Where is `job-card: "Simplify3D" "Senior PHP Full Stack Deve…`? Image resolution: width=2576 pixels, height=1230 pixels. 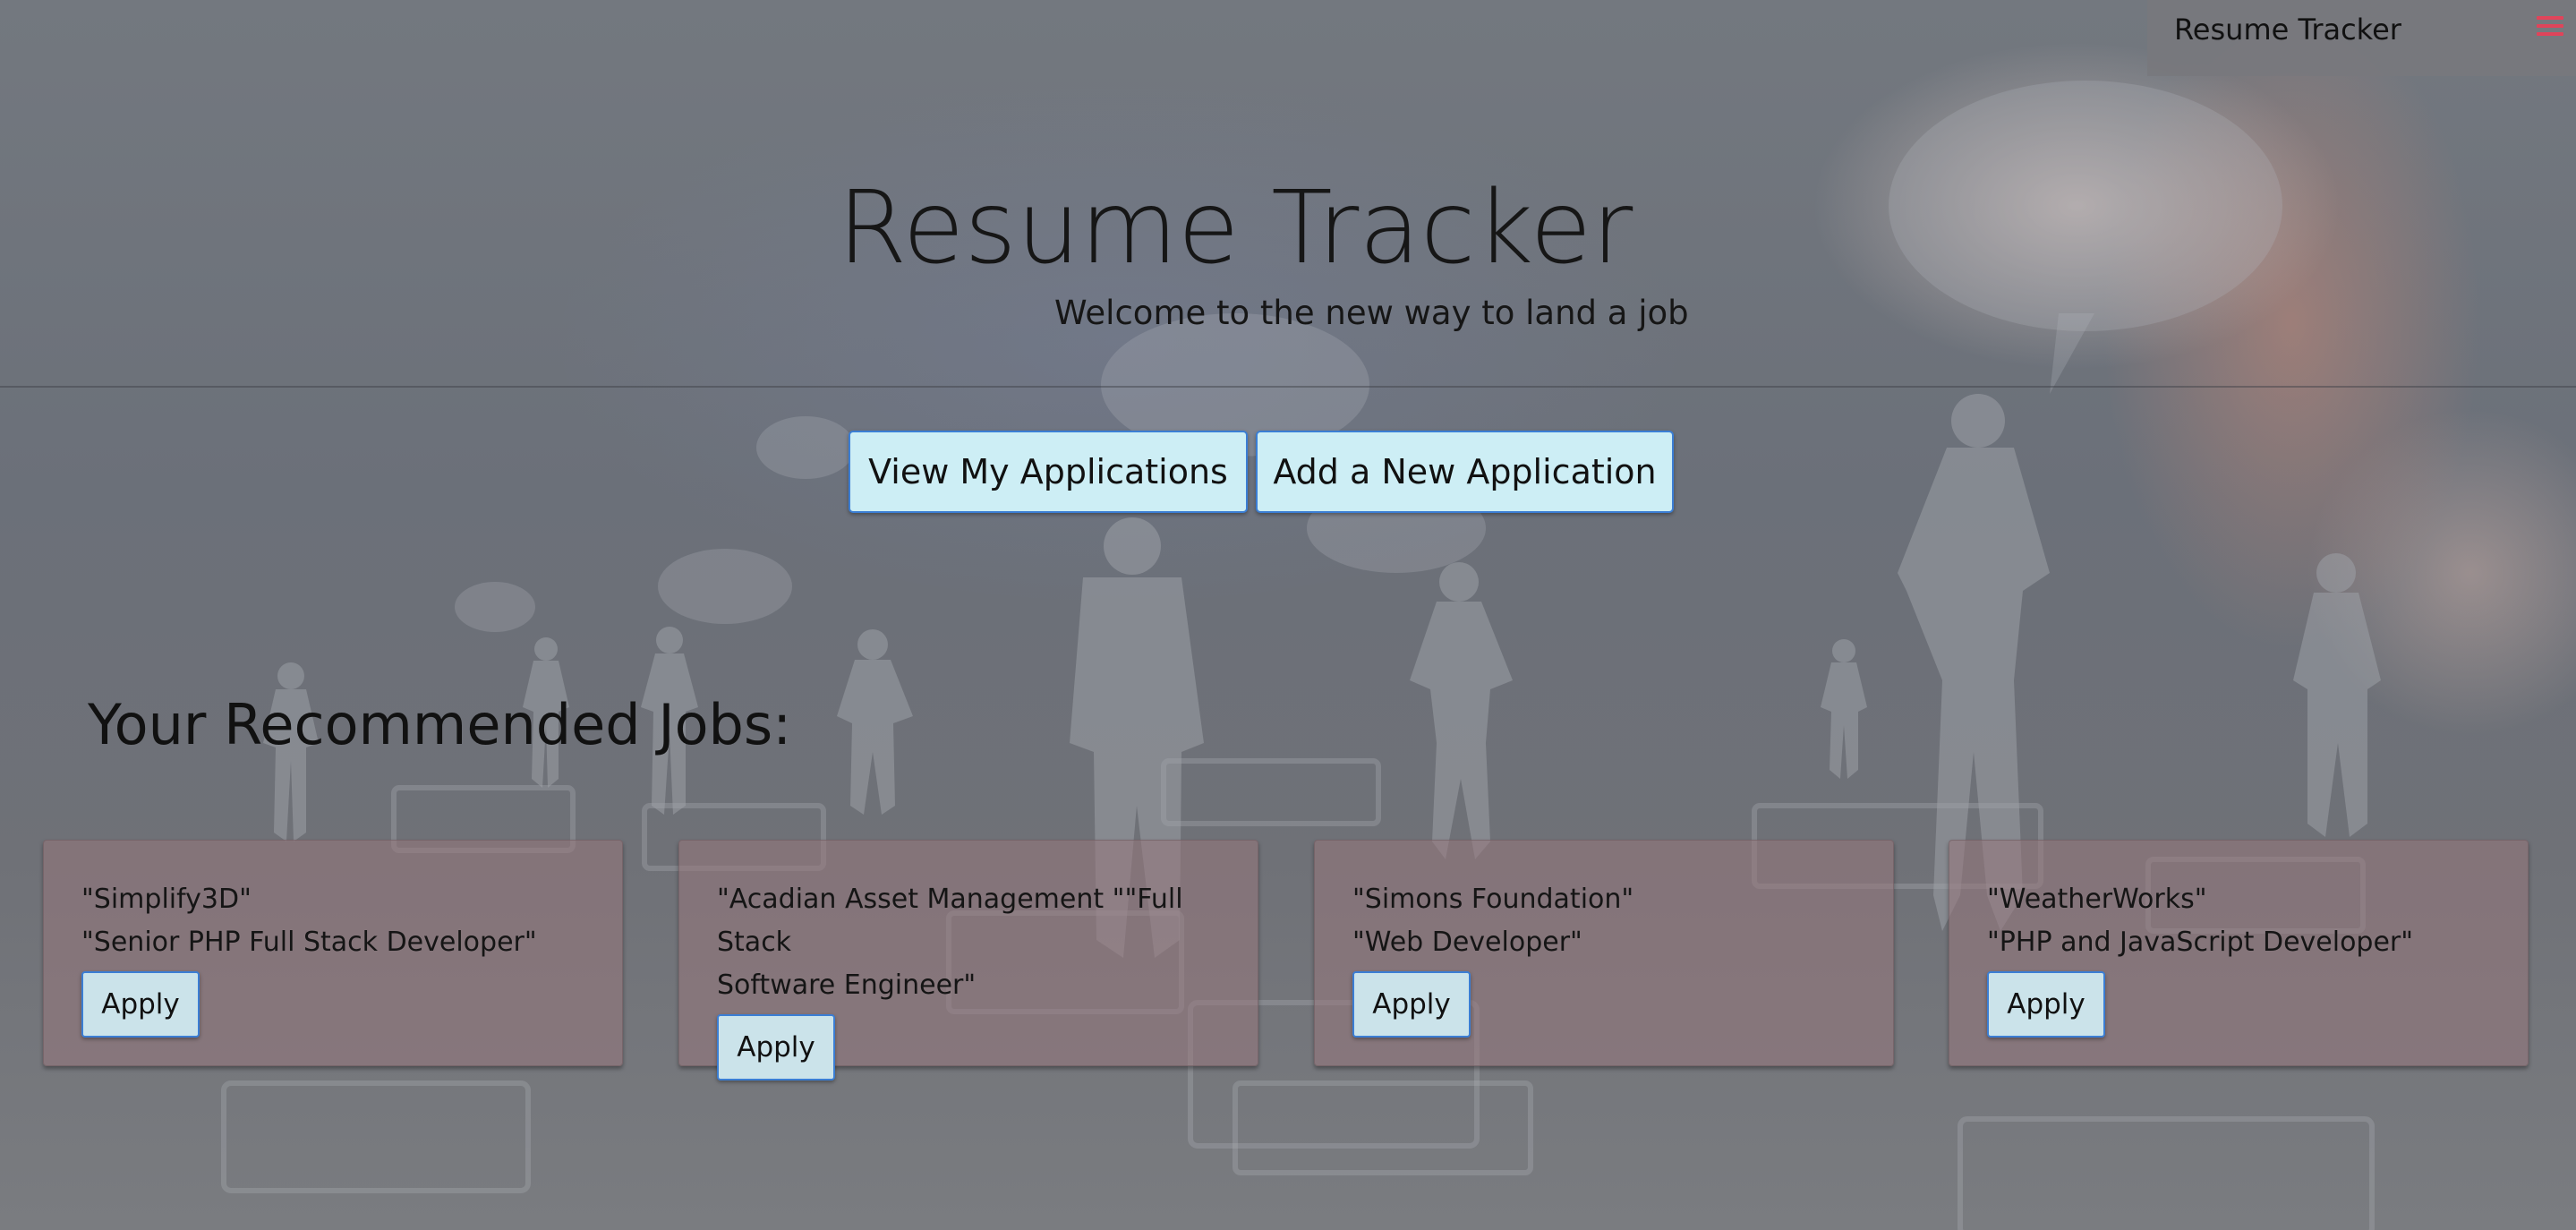
job-card: "Simplify3D" "Senior PHP Full Stack Deve… is located at coordinates (333, 953).